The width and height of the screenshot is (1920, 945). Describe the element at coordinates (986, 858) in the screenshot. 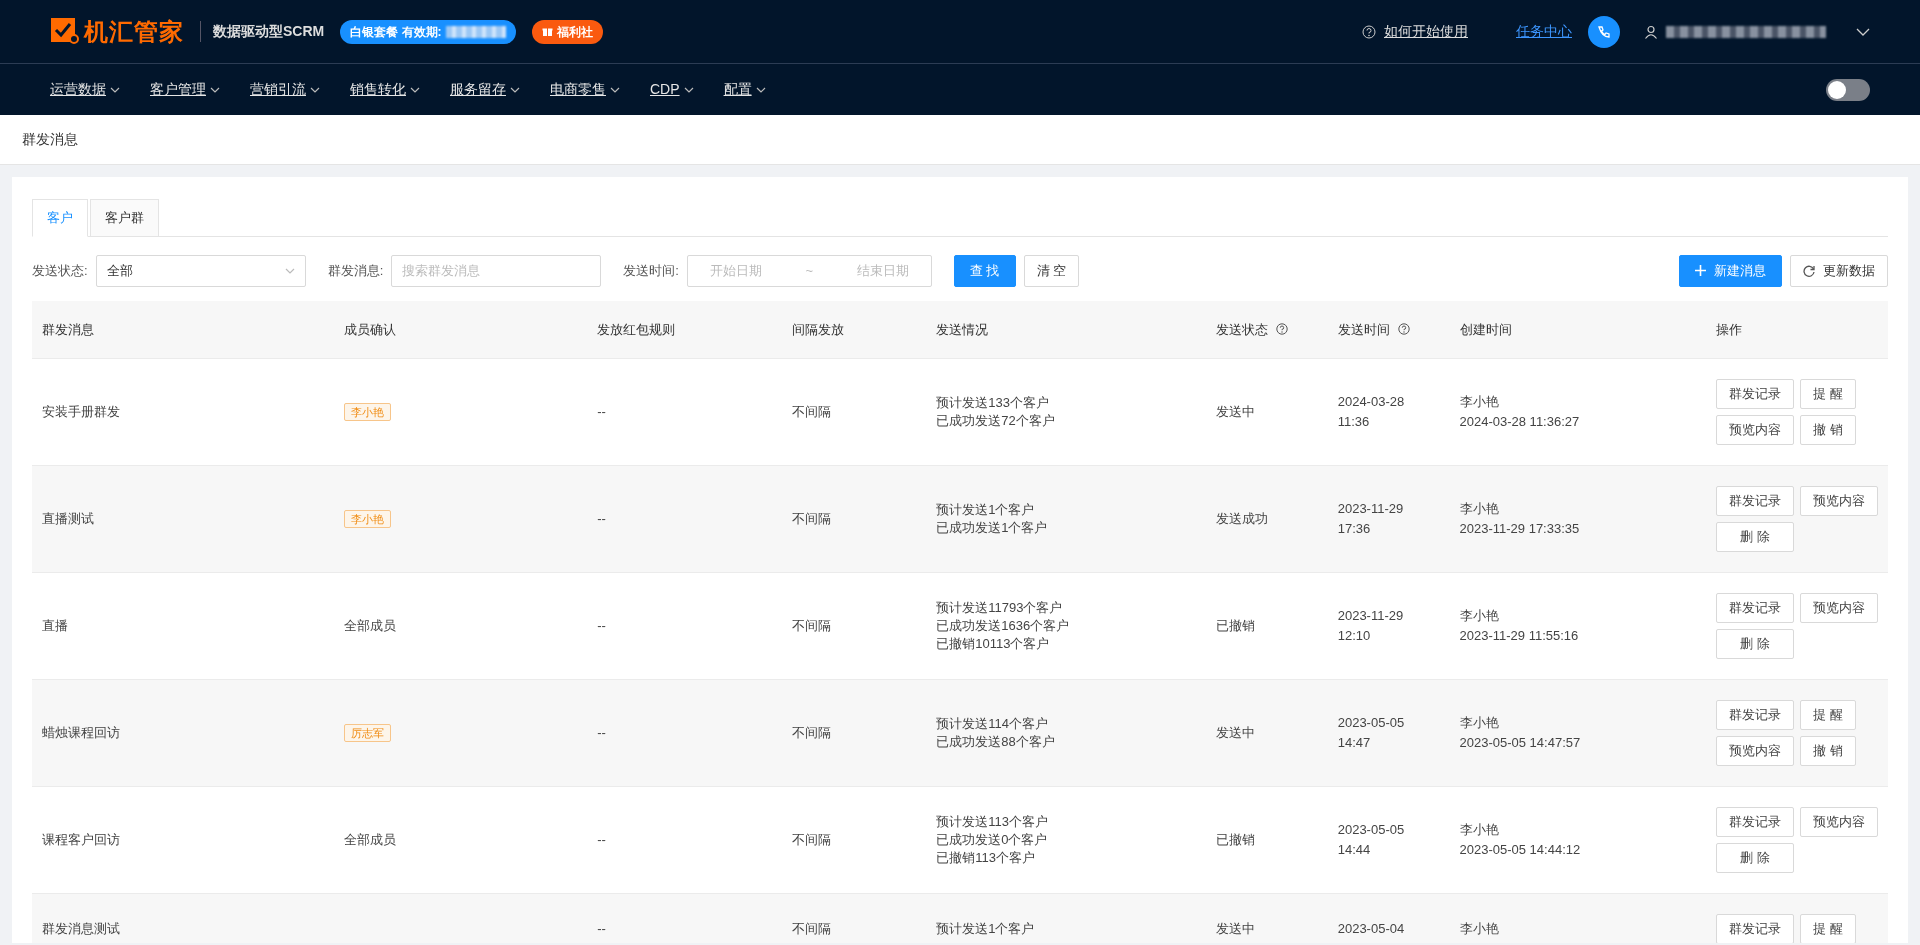

I see `send-info-line: 已撤销113个客户` at that location.